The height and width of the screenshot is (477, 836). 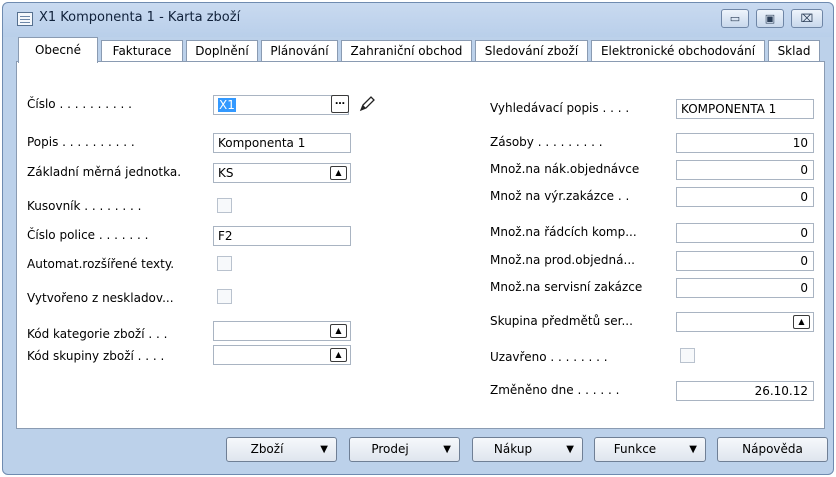 I want to click on nakup-menu-button: Nákup ▼, so click(x=527, y=449).